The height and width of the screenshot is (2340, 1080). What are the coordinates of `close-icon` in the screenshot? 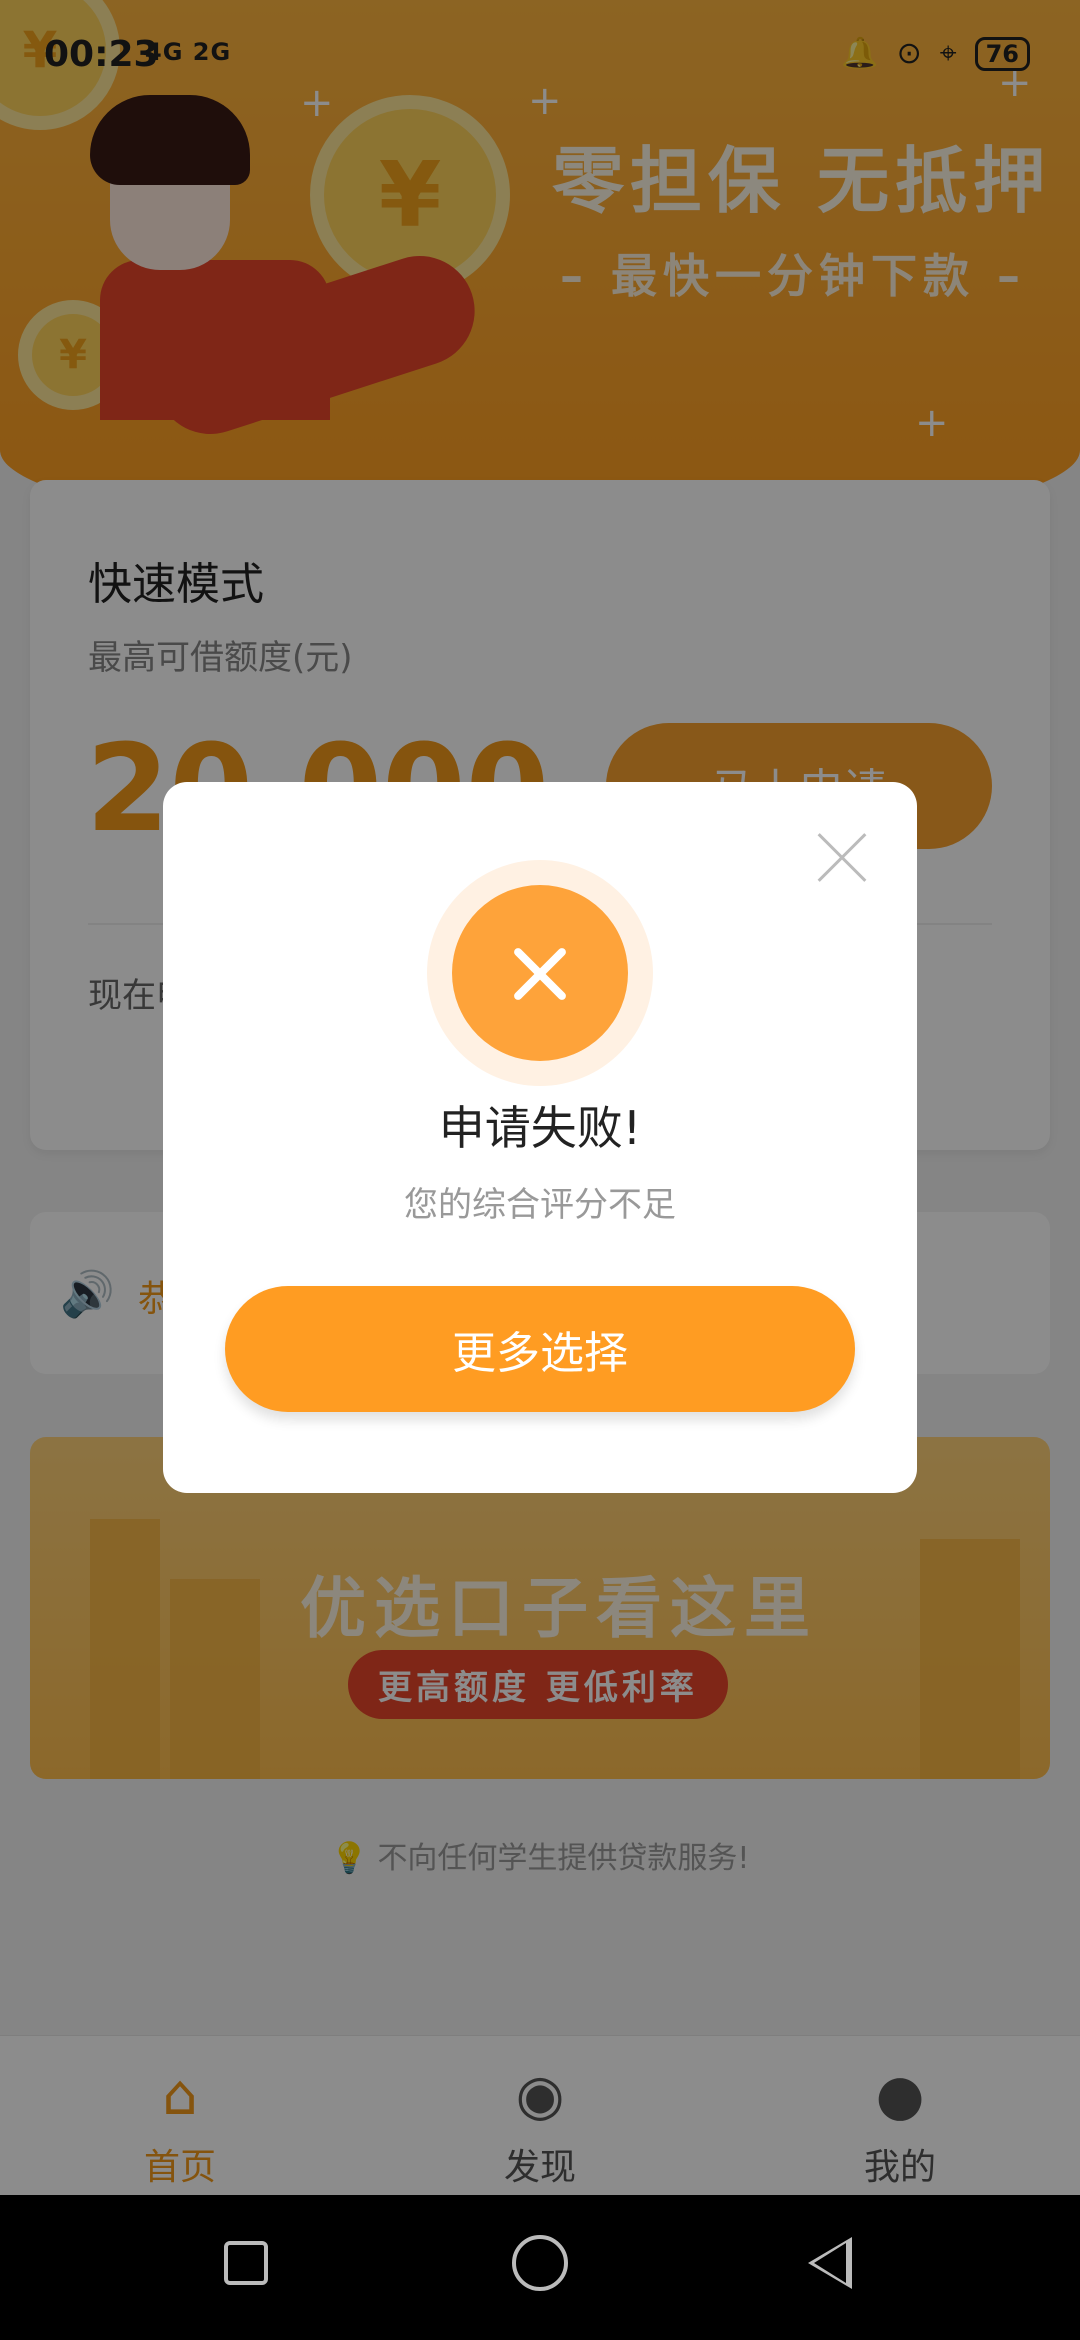 It's located at (842, 857).